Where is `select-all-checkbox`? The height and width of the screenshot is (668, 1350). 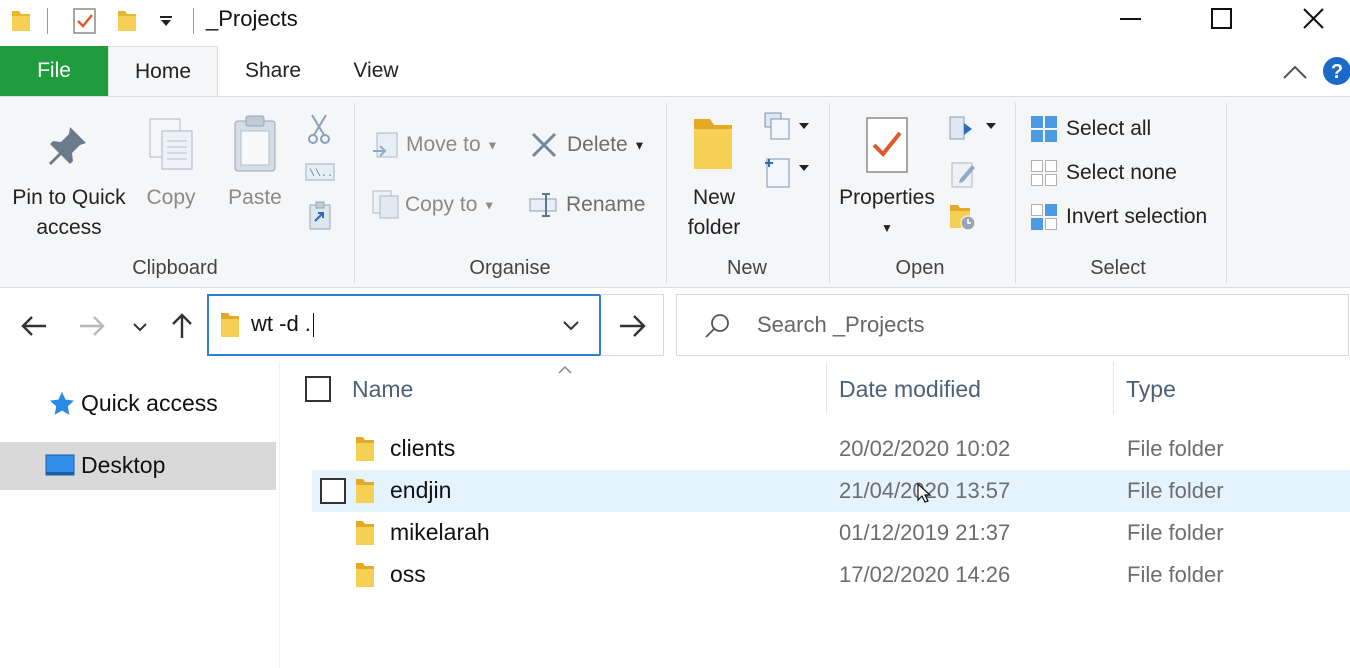
select-all-checkbox is located at coordinates (318, 389).